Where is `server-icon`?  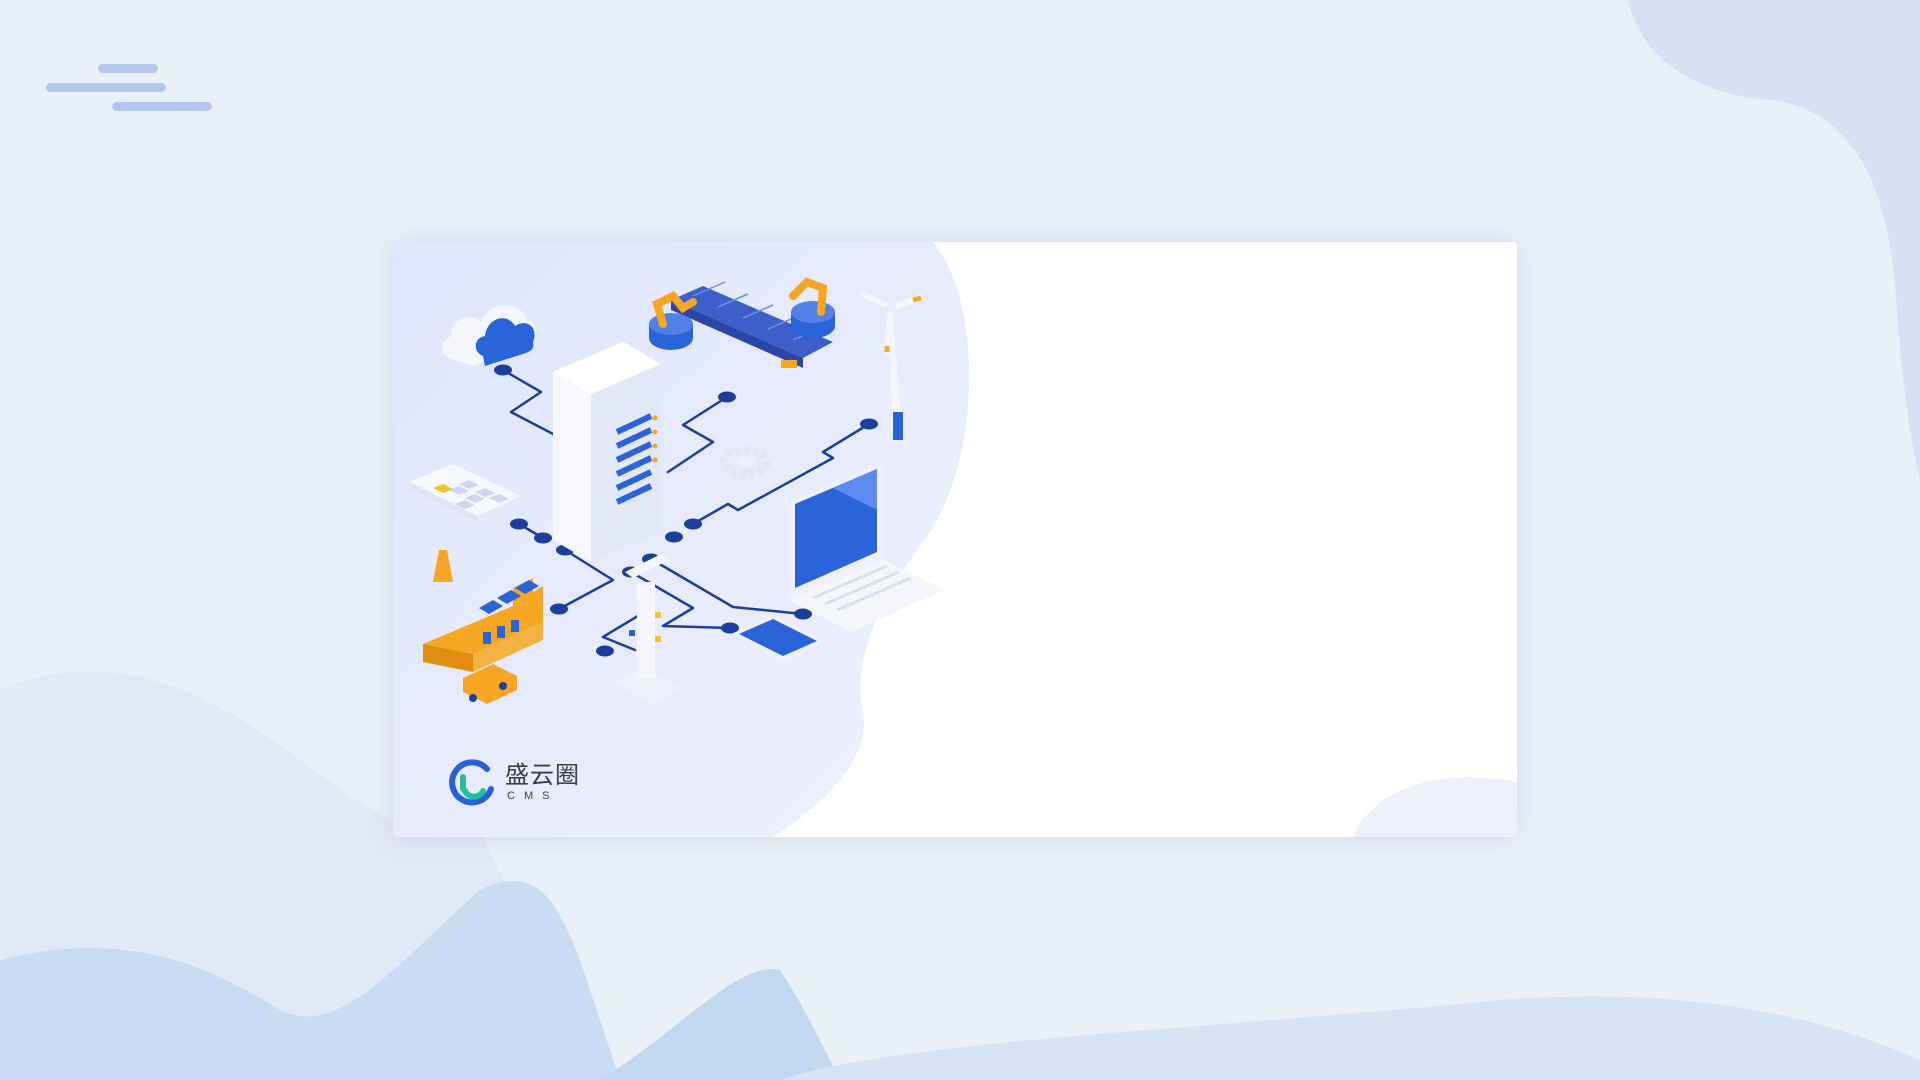
server-icon is located at coordinates (607, 452).